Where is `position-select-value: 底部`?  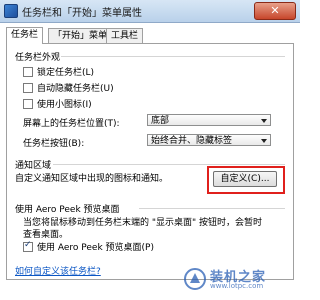
position-select-value: 底部 is located at coordinates (160, 121).